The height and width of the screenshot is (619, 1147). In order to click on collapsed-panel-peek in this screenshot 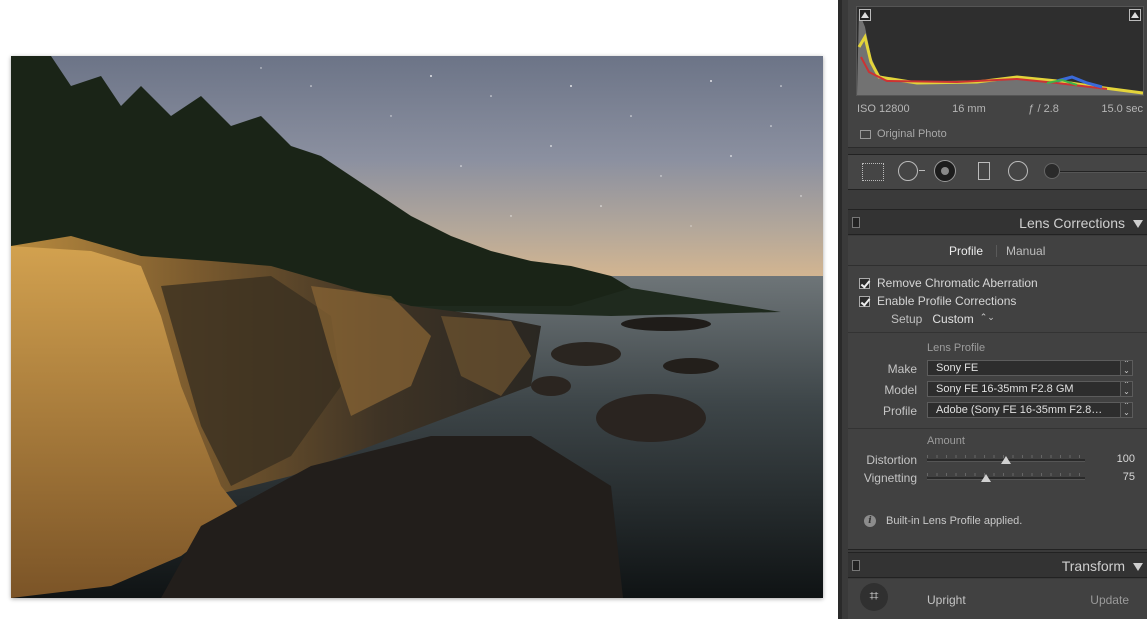, I will do `click(997, 197)`.